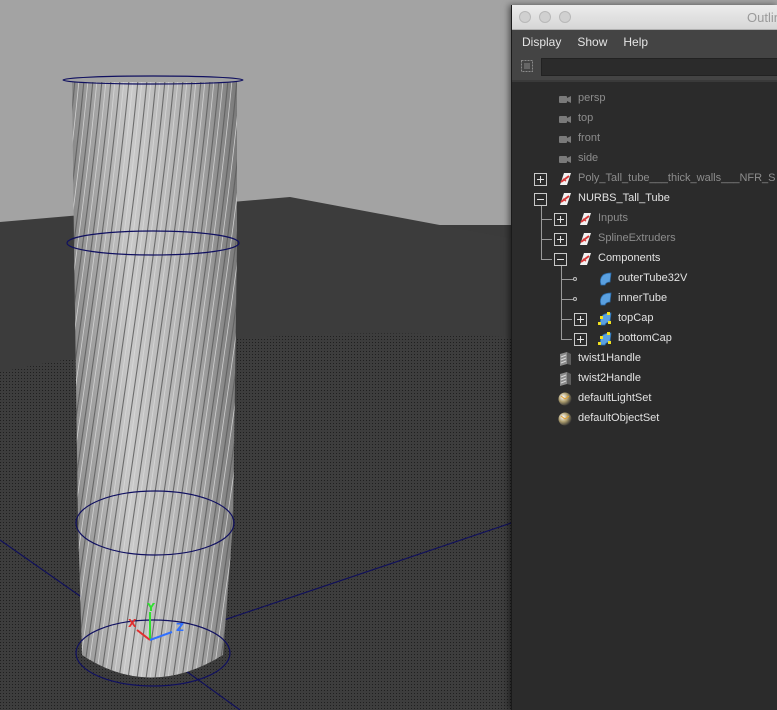 This screenshot has height=710, width=777. Describe the element at coordinates (644, 81) in the screenshot. I see `panel-divider` at that location.